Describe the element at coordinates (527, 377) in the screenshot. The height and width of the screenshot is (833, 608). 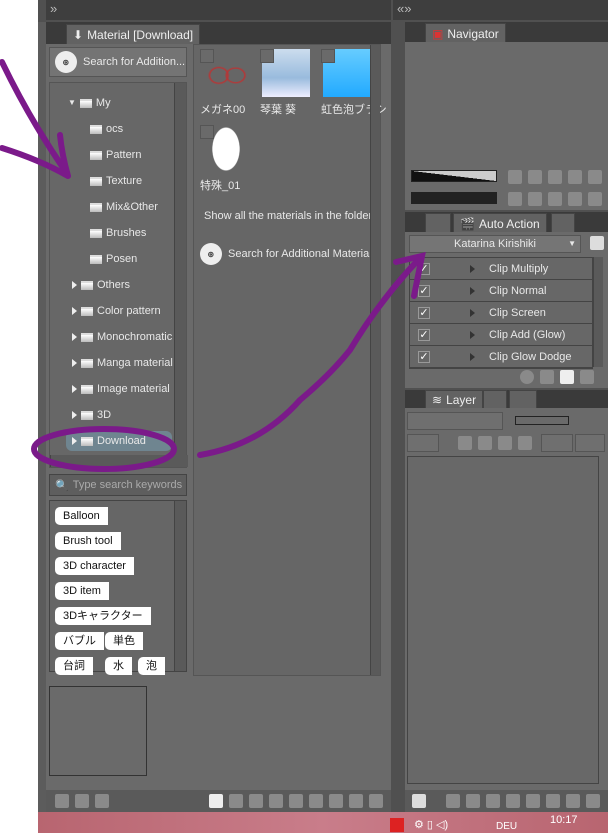
I see `record-icon` at that location.